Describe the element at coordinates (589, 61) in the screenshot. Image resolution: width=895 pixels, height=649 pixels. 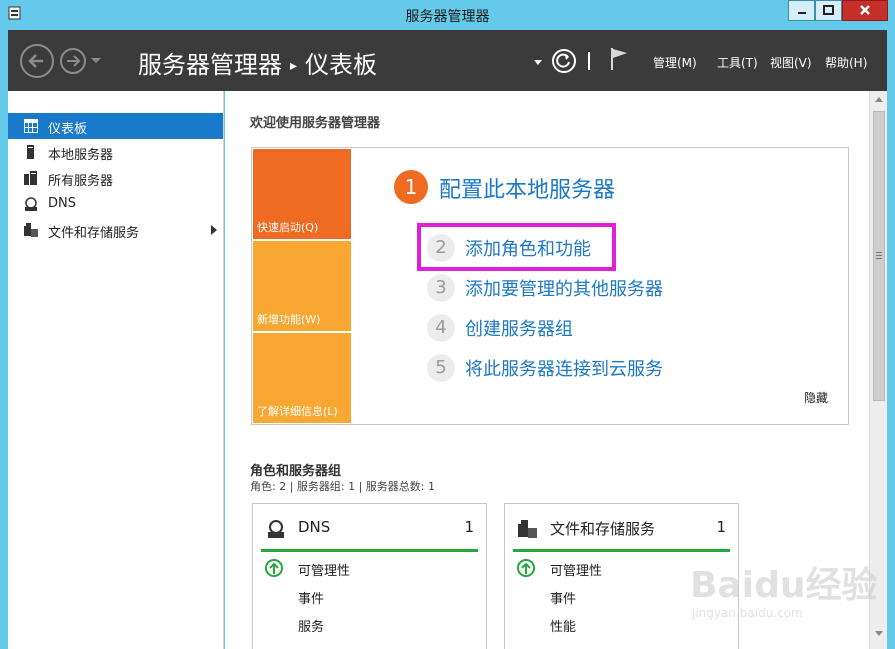
I see `header-divider` at that location.